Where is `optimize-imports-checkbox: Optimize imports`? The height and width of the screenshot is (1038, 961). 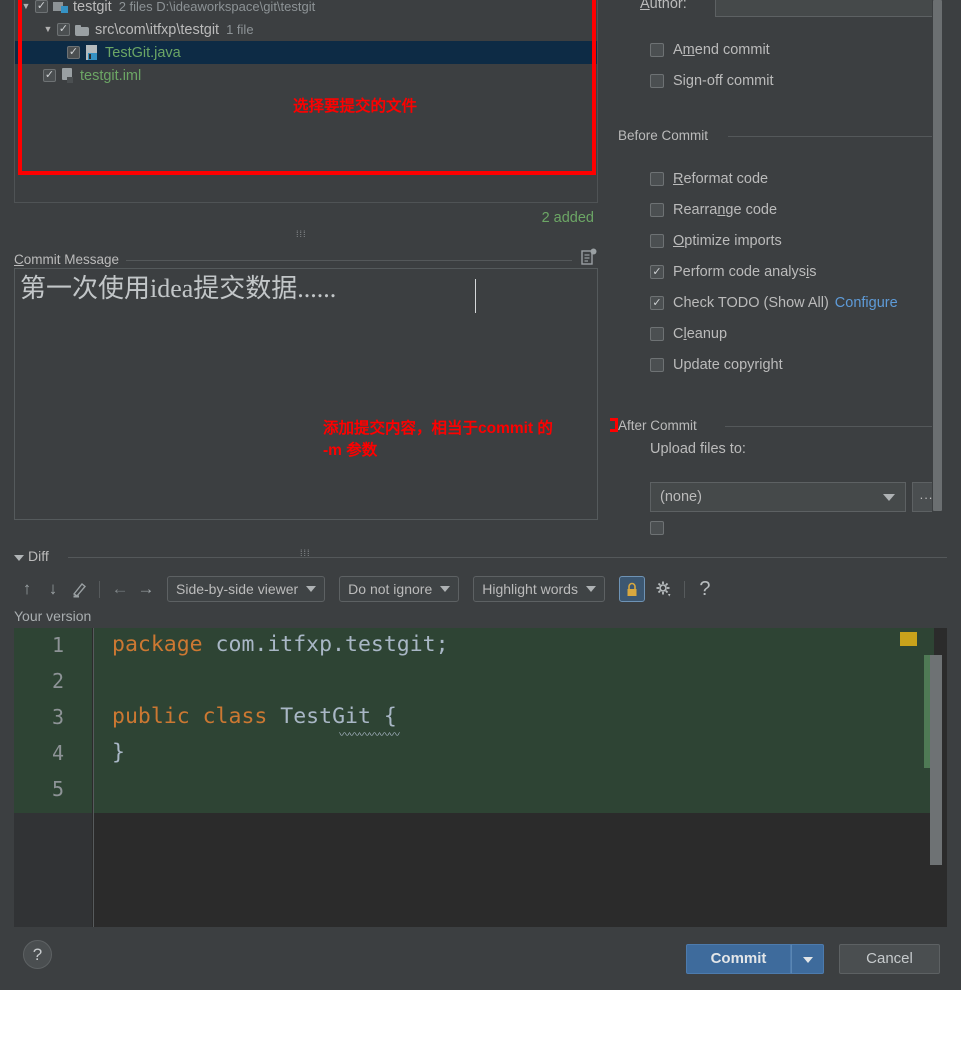
optimize-imports-checkbox: Optimize imports is located at coordinates (716, 241).